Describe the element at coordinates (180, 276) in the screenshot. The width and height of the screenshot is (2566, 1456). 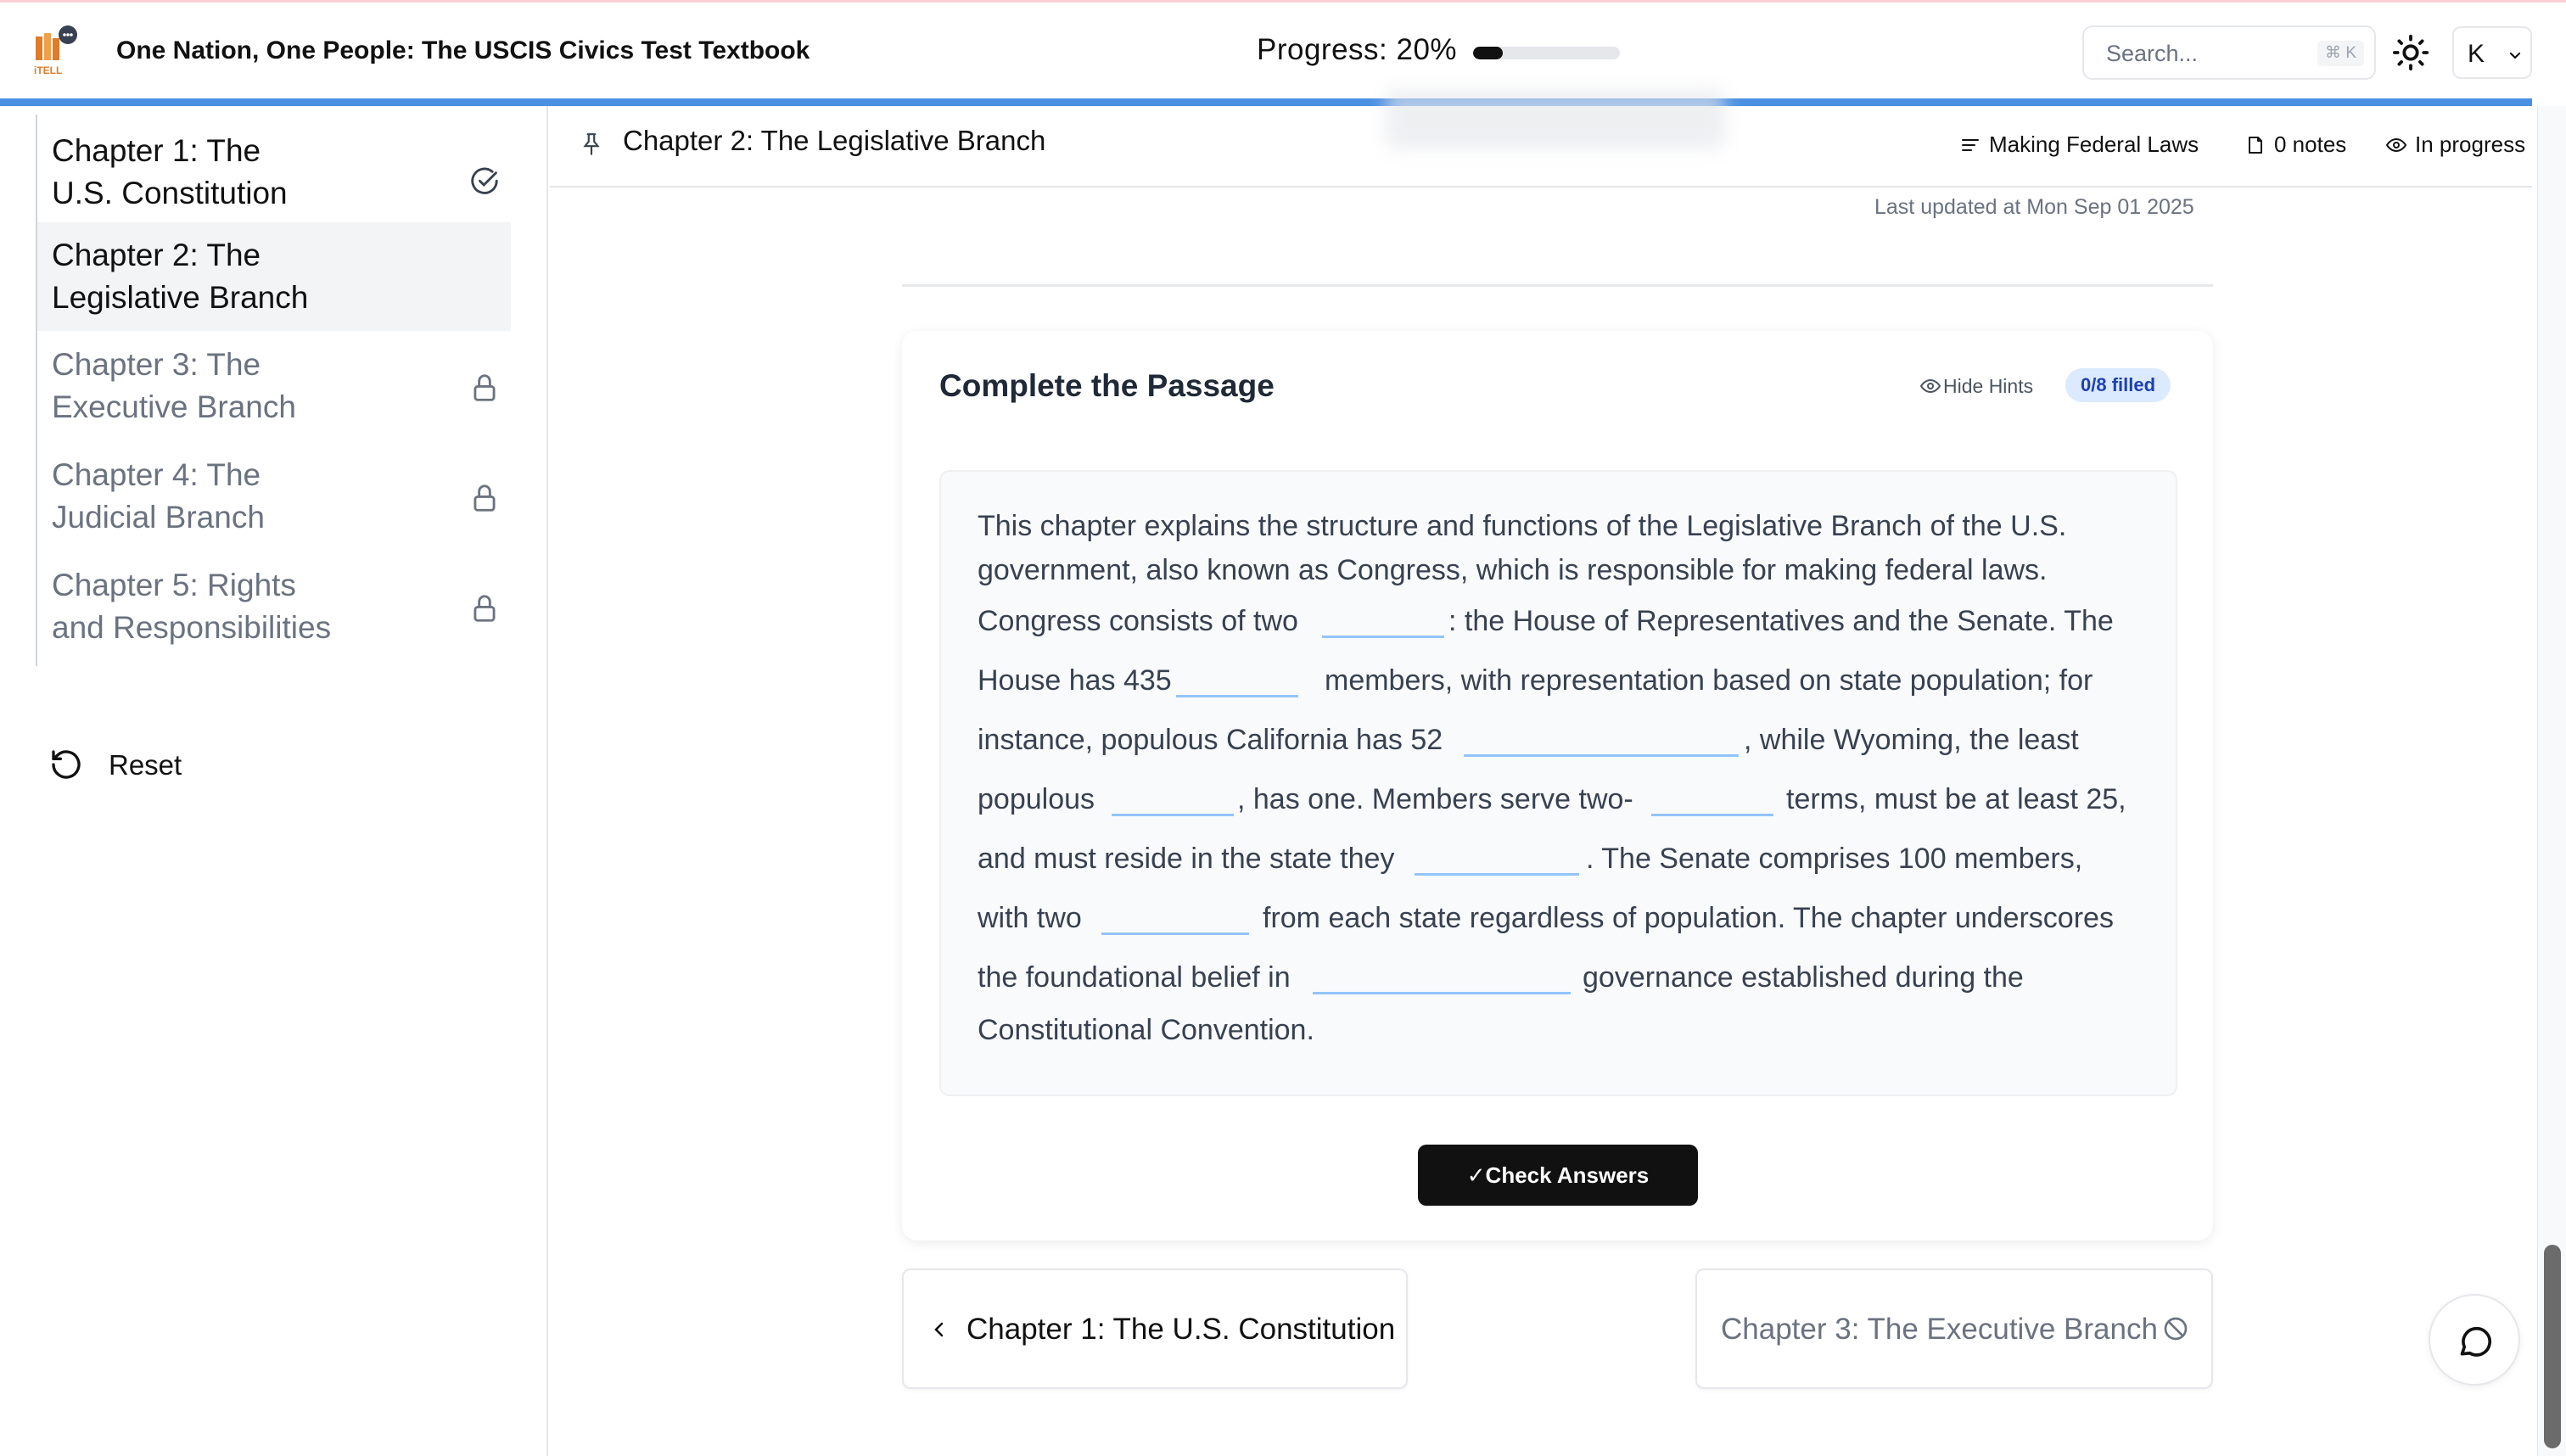
I see `sidebar-item-label: Chapter 2: The Legislative Branch` at that location.